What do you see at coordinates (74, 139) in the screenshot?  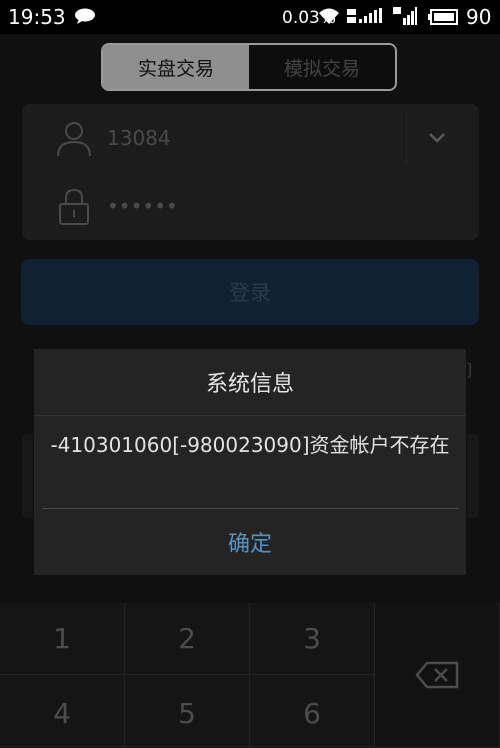 I see `user-icon` at bounding box center [74, 139].